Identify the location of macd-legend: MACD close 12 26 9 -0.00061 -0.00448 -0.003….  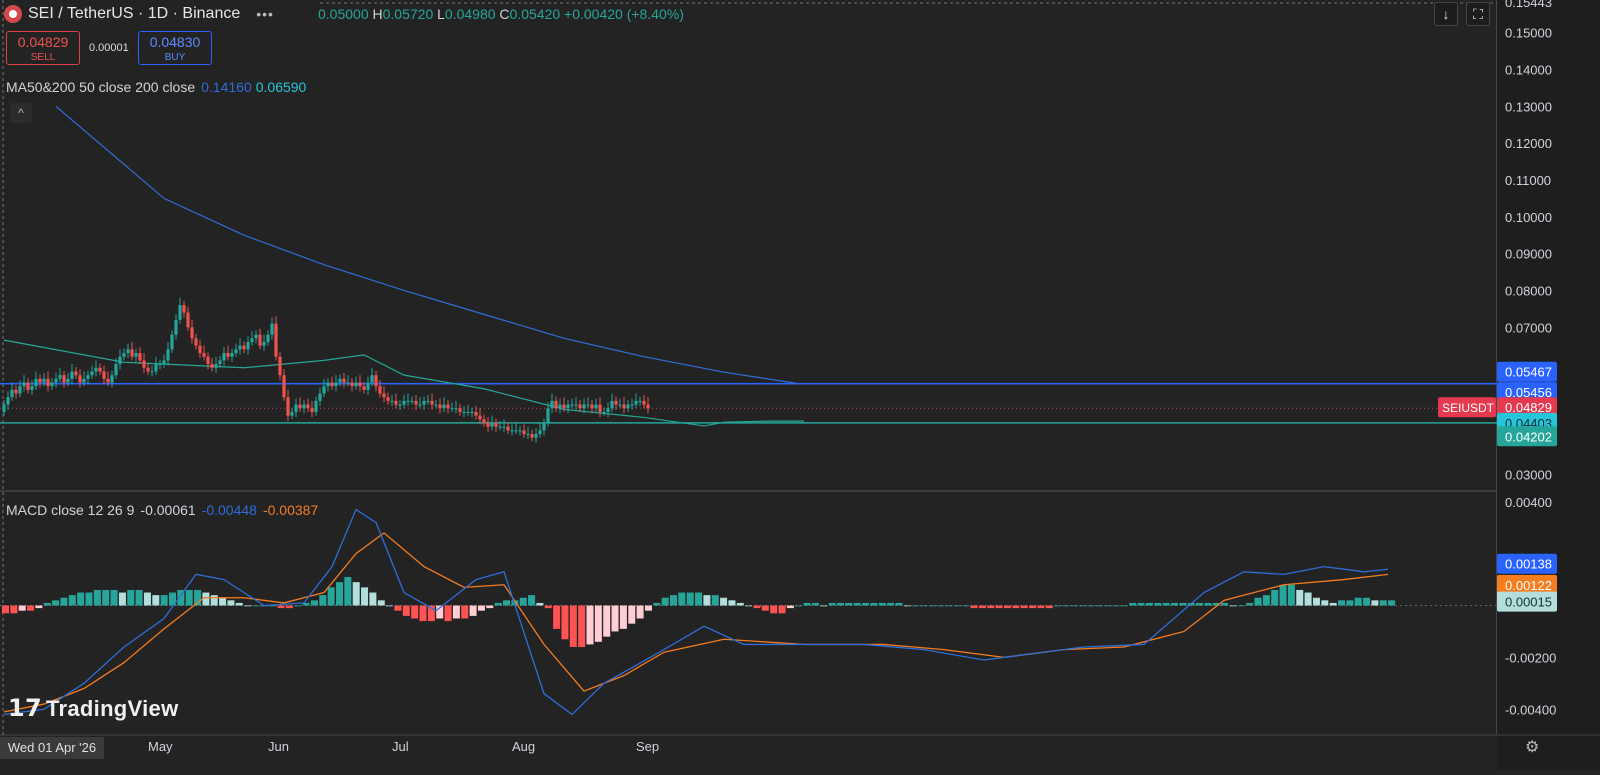
(162, 510).